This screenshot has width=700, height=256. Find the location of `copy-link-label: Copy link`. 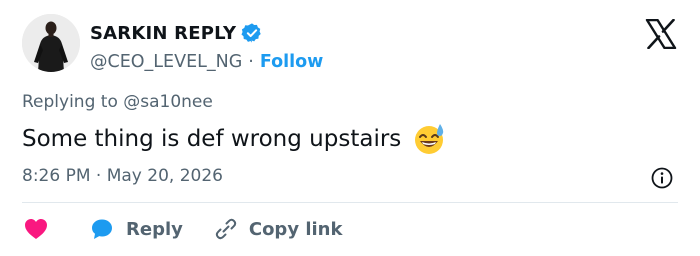

copy-link-label: Copy link is located at coordinates (295, 229).